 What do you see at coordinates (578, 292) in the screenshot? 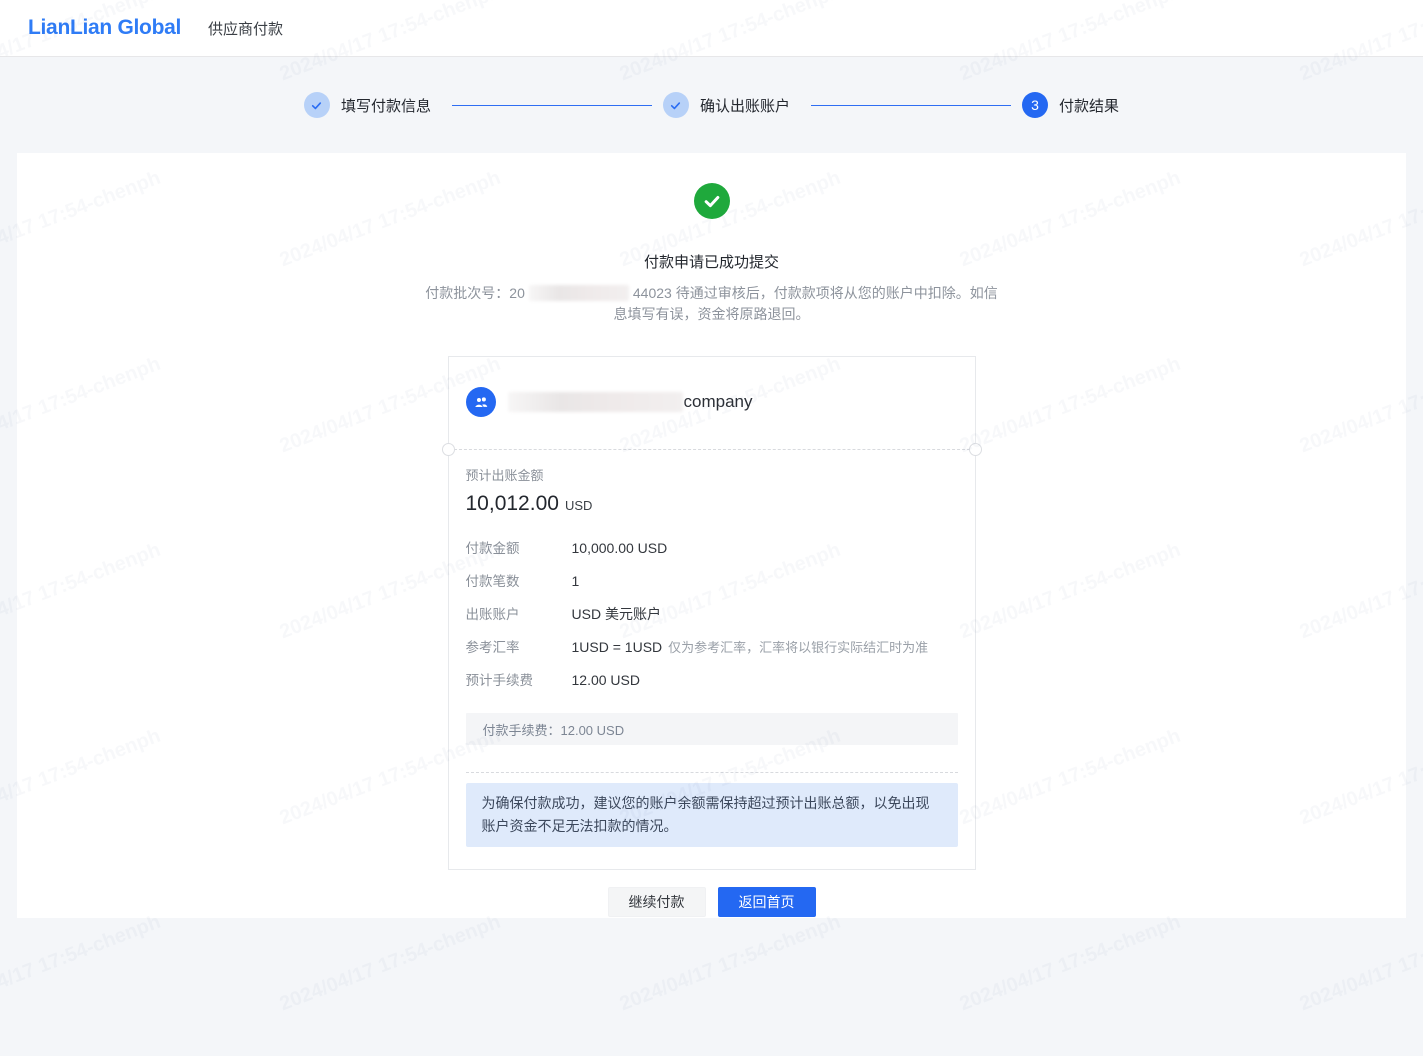
I see `batch-number-redacted` at bounding box center [578, 292].